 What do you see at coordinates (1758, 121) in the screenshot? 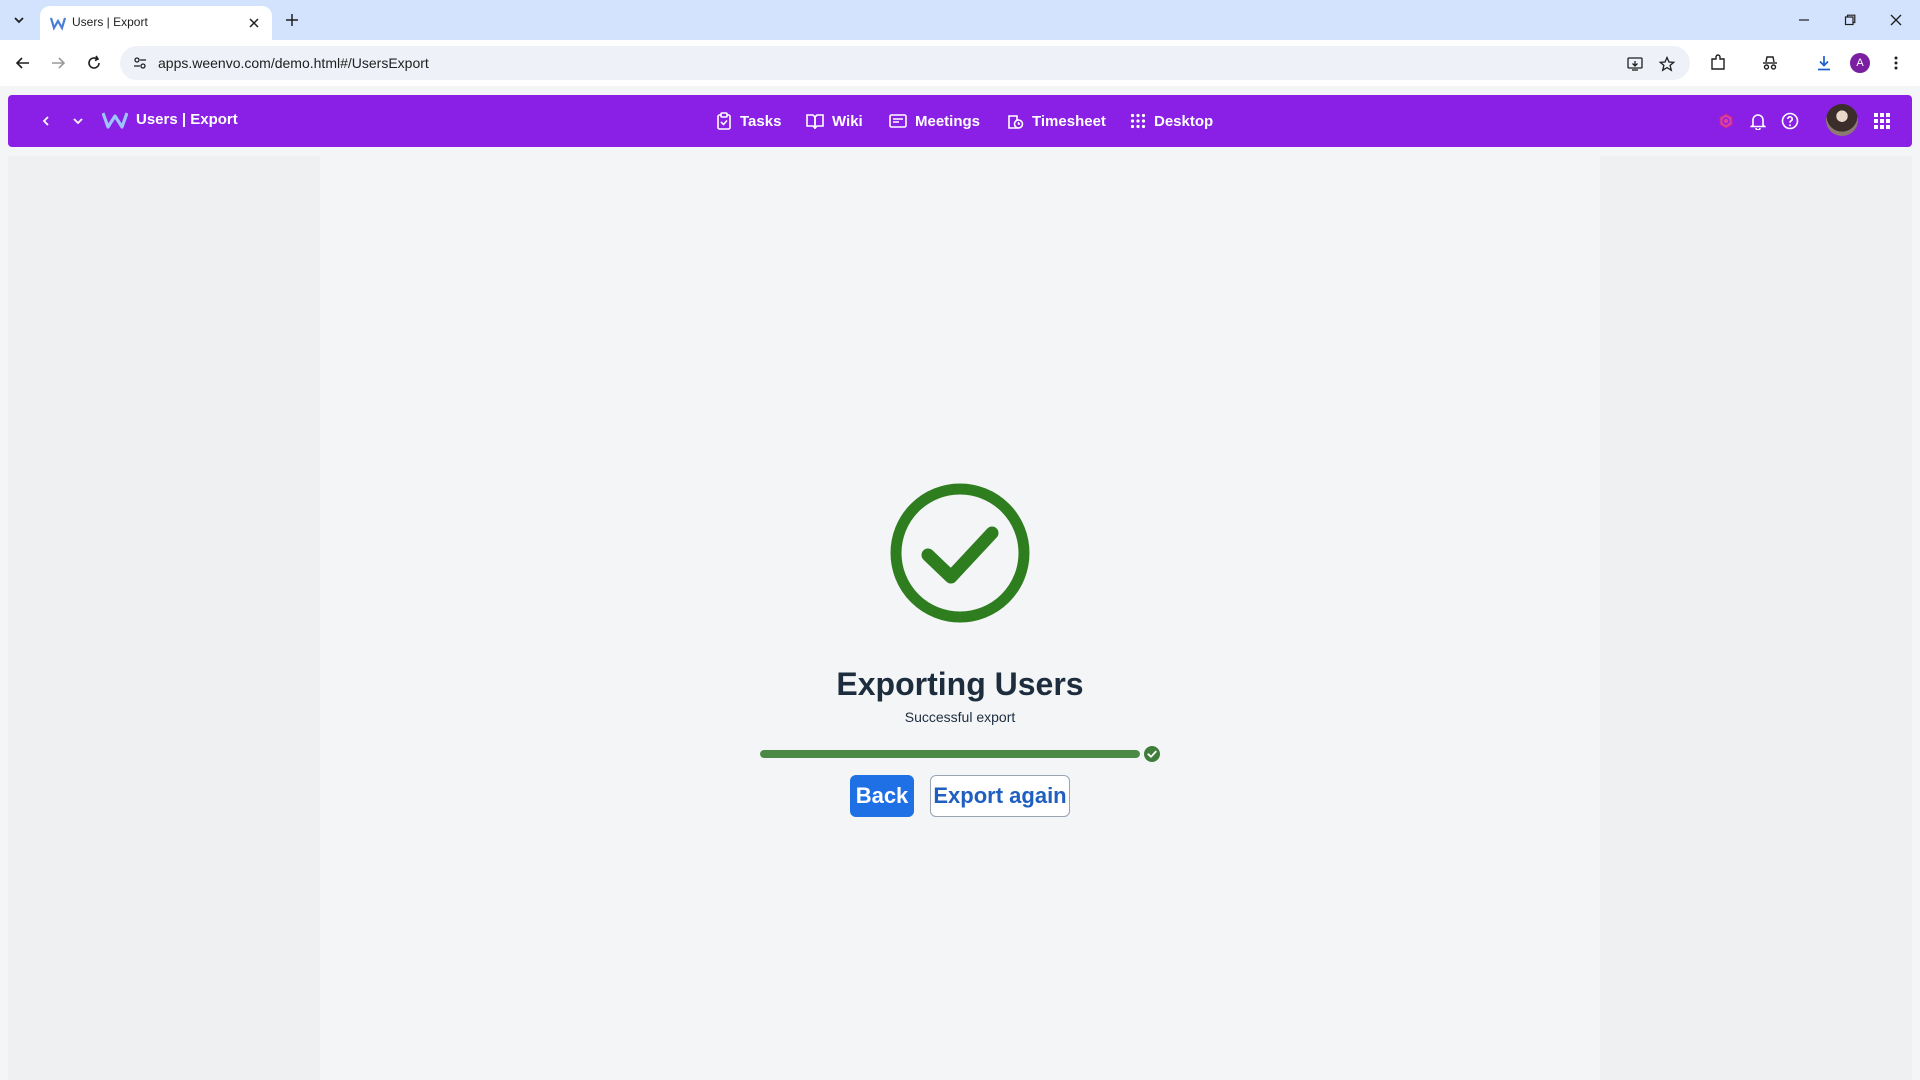
I see `notifications-bell-icon` at bounding box center [1758, 121].